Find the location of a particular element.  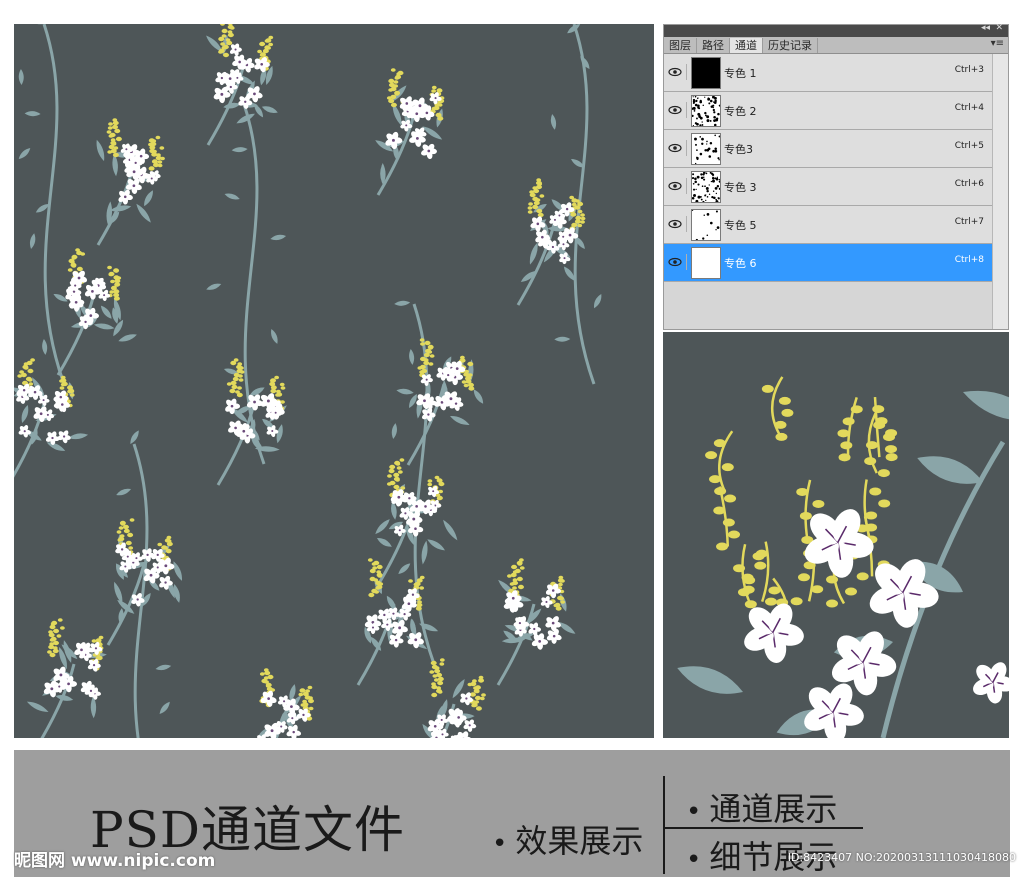

double-chevron-icon: ◂◂ is located at coordinates (985, 28).